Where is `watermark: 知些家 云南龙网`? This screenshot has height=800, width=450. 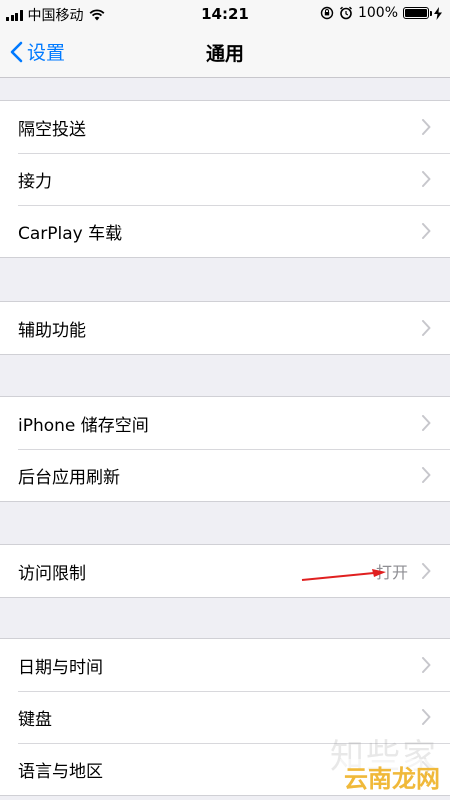
watermark: 知些家 云南龙网 is located at coordinates (387, 765).